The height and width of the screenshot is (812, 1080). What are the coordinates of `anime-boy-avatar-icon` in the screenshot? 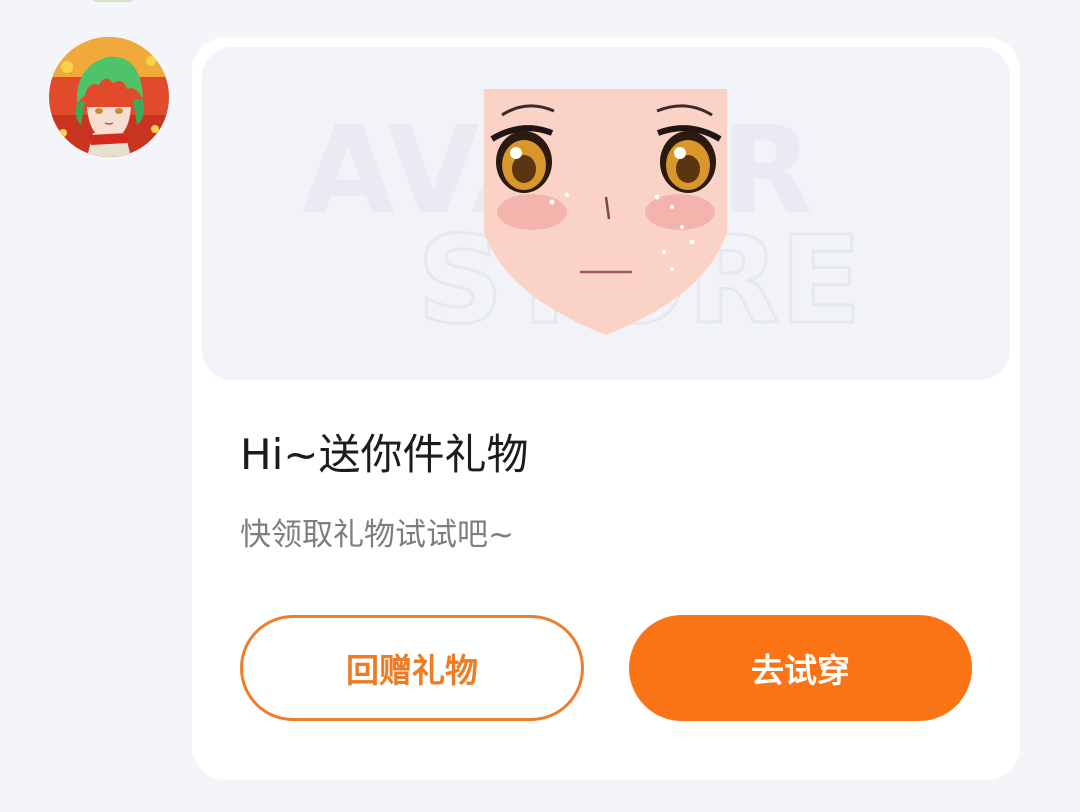 It's located at (109, 97).